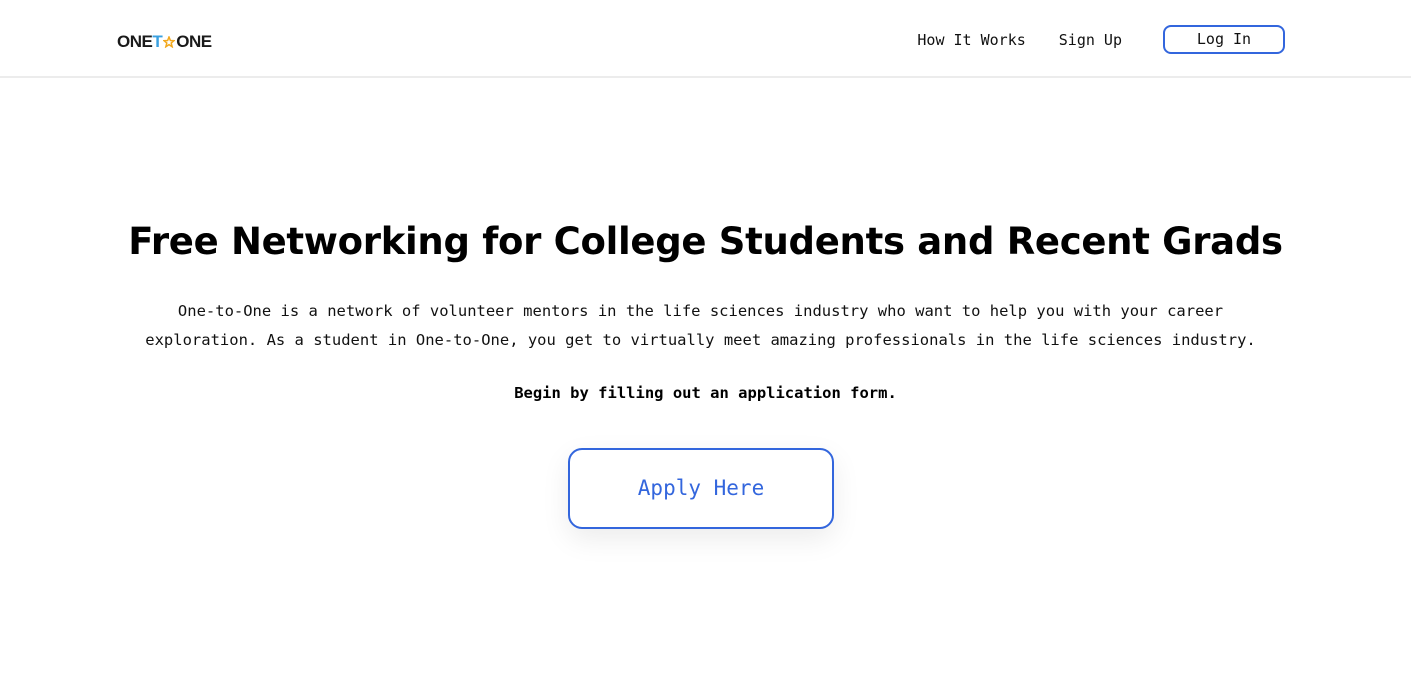 The width and height of the screenshot is (1411, 682). I want to click on logo-text-one-2: ONE, so click(194, 41).